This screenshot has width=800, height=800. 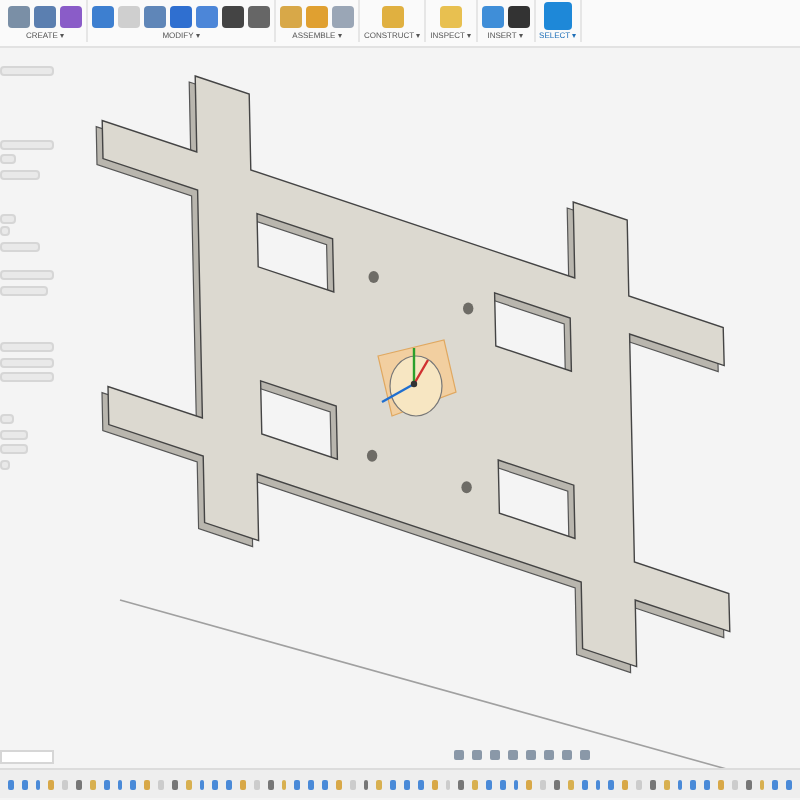 I want to click on center-hole-drawing, so click(x=417, y=378).